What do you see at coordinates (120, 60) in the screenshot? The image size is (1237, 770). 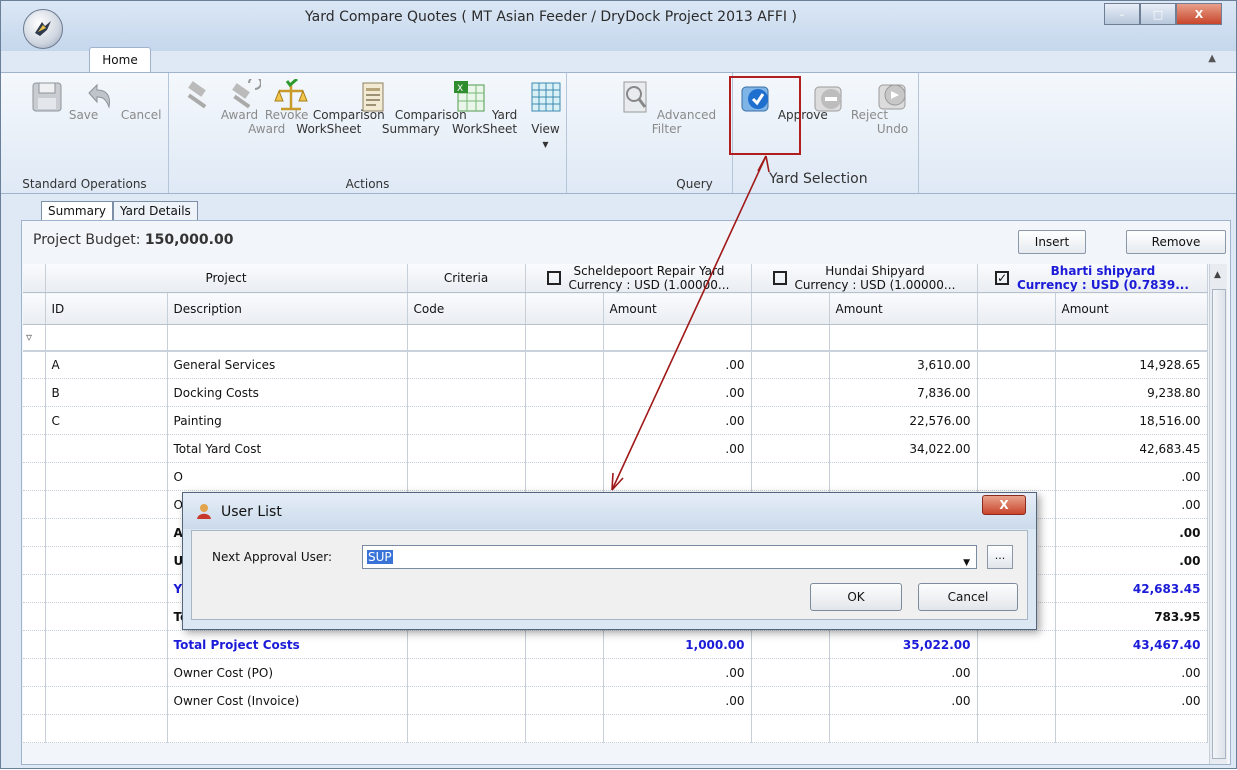 I see `tab-home: Home` at bounding box center [120, 60].